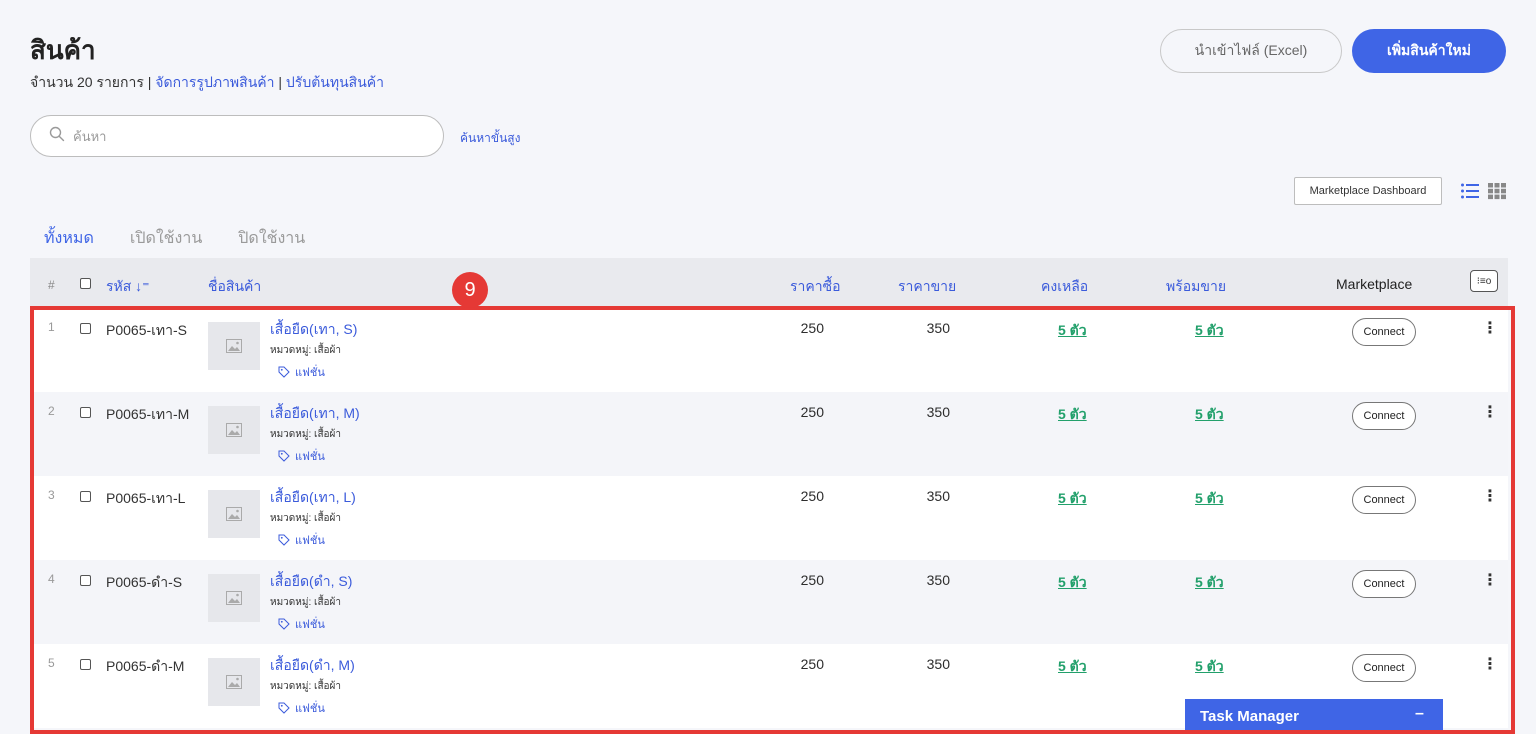 The image size is (1536, 734). What do you see at coordinates (1368, 191) in the screenshot?
I see `marketplace-dashboard-button: Marketplace Dashboard` at bounding box center [1368, 191].